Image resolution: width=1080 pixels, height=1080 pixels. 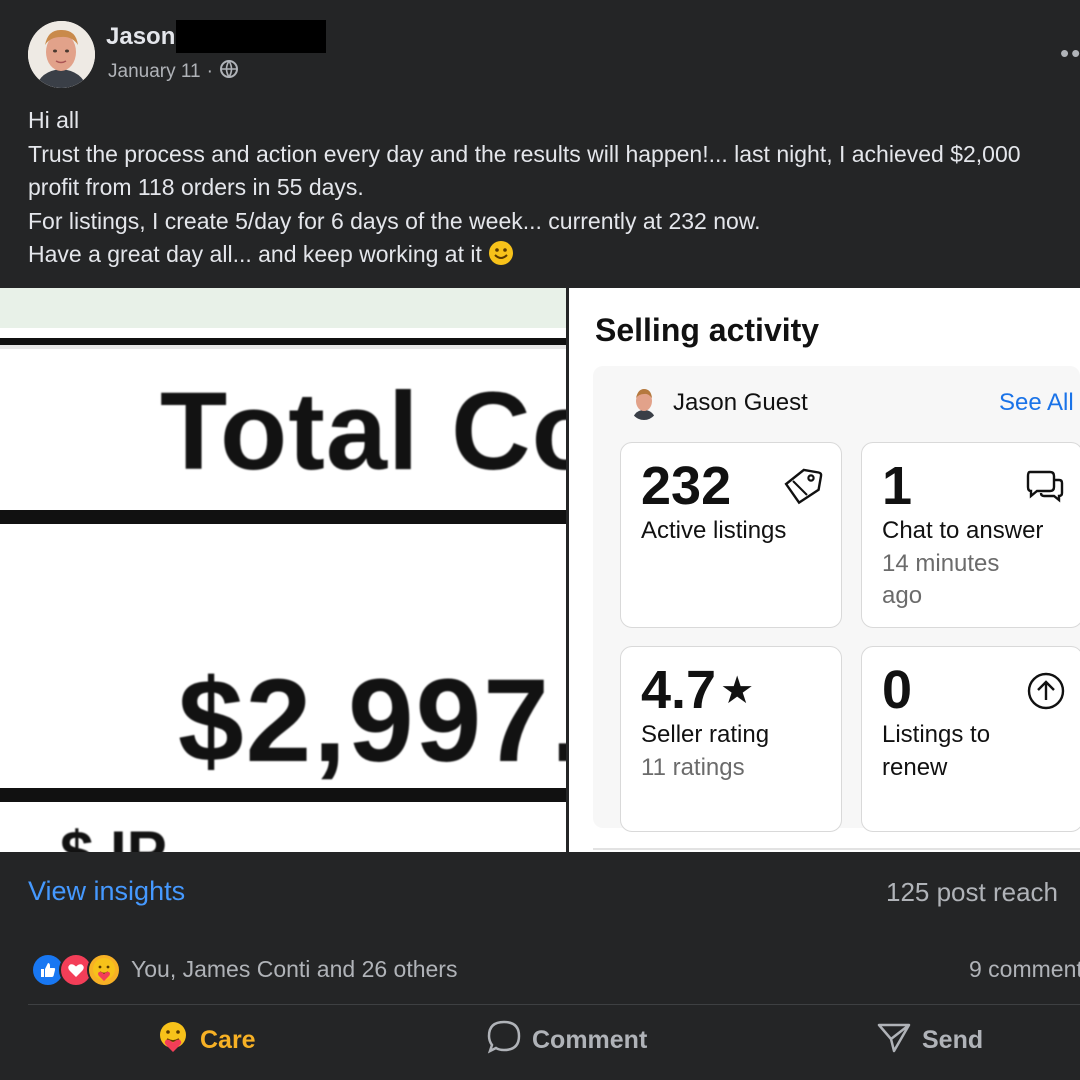 I want to click on care-label: Care, so click(x=228, y=1039).